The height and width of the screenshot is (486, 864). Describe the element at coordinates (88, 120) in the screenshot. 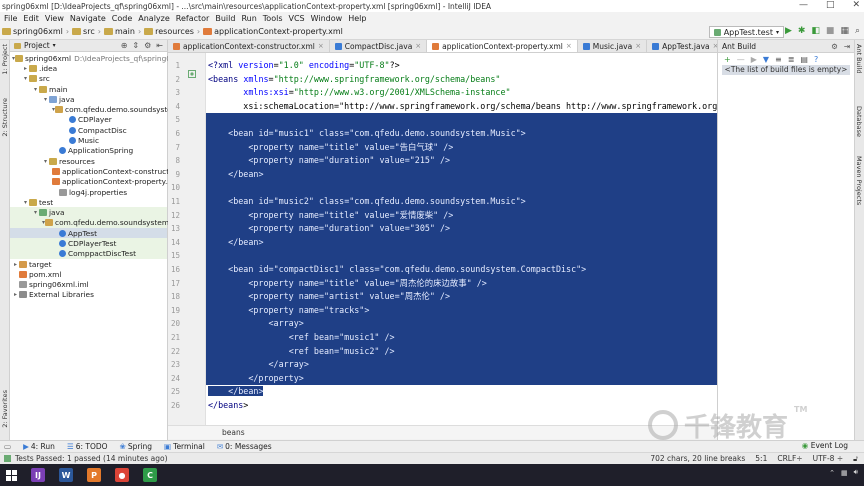

I see `tree-item: CDPlayer` at that location.